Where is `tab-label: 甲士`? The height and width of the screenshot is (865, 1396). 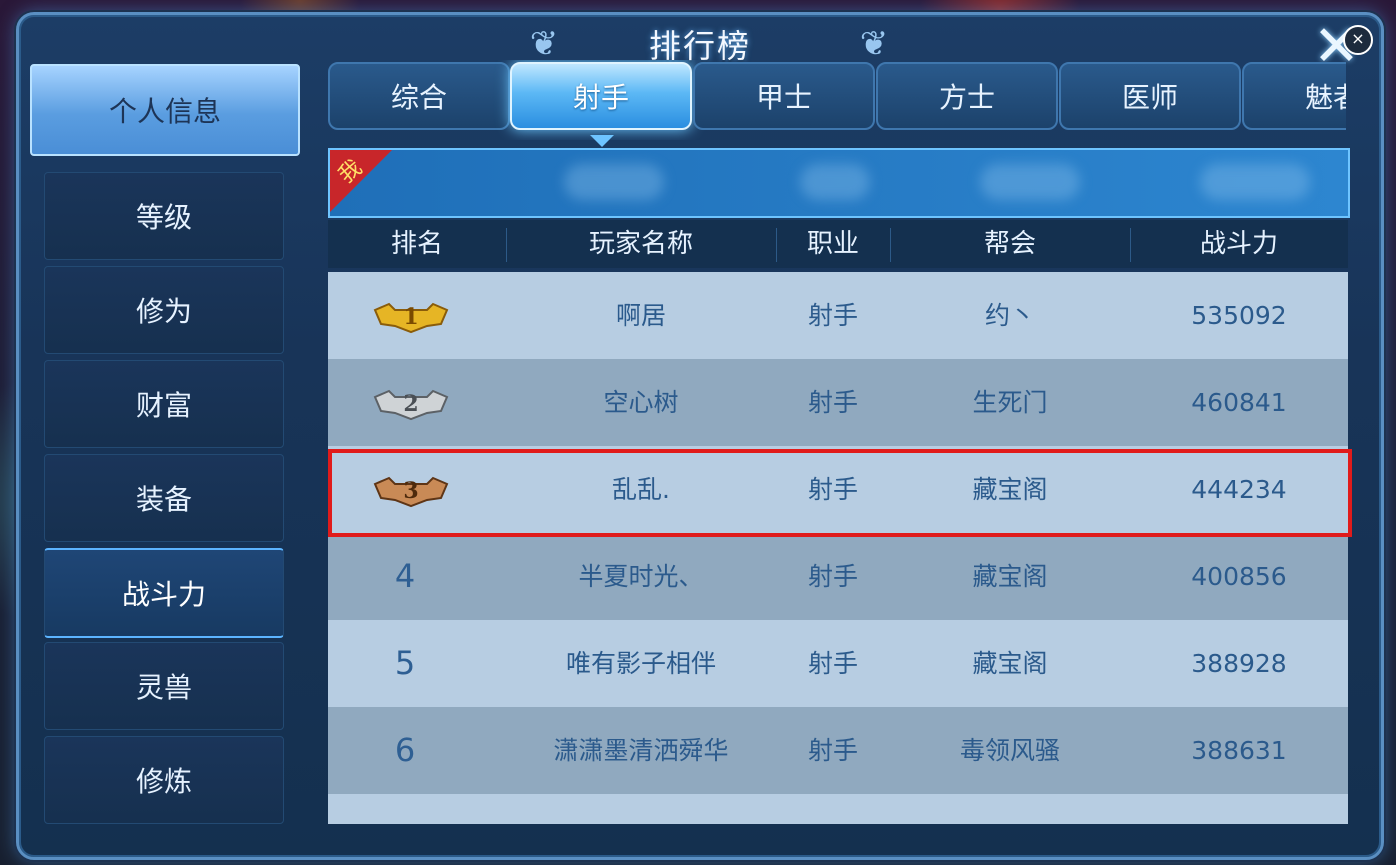 tab-label: 甲士 is located at coordinates (783, 97).